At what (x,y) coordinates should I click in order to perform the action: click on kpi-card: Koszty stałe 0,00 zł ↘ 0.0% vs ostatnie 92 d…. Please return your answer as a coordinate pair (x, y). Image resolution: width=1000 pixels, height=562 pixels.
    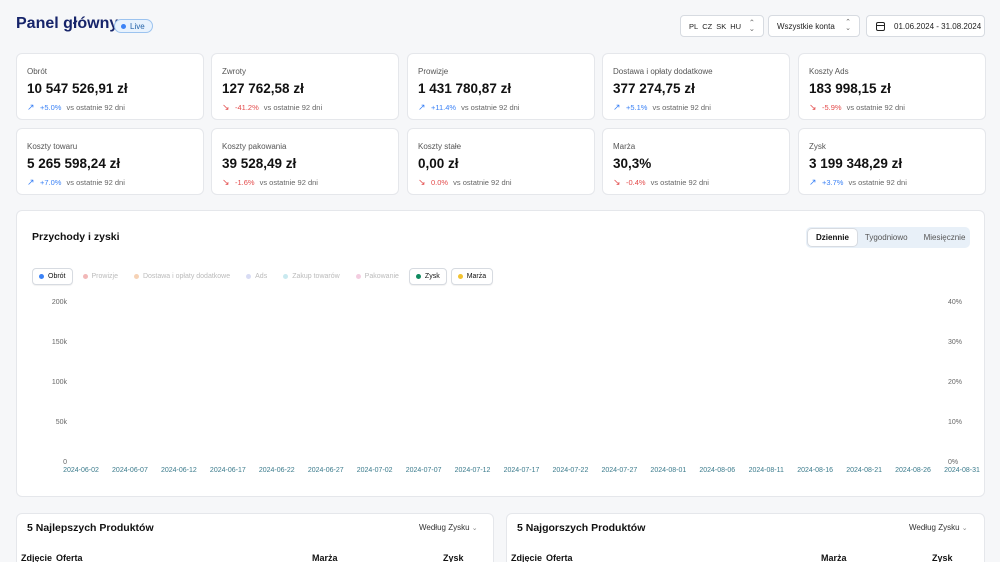
    Looking at the image, I should click on (501, 161).